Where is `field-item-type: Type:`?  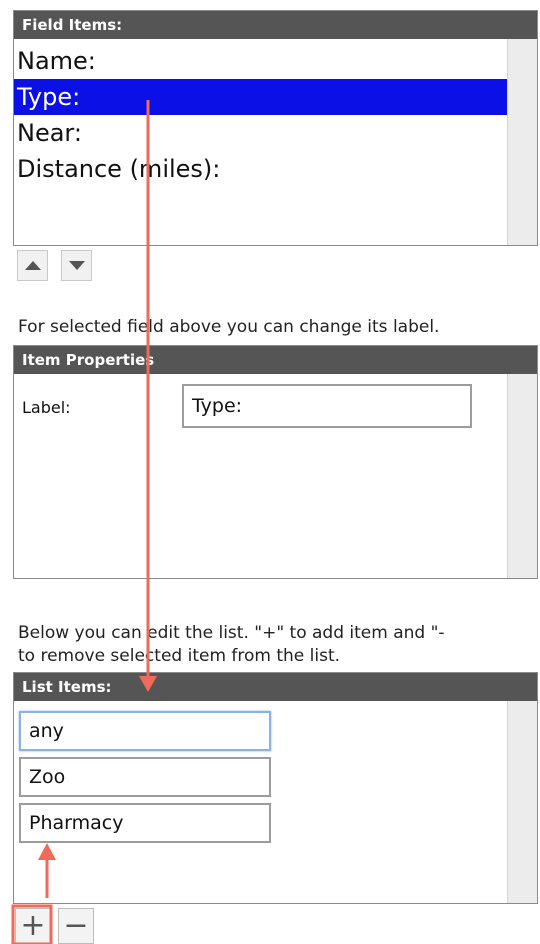 field-item-type: Type: is located at coordinates (260, 97).